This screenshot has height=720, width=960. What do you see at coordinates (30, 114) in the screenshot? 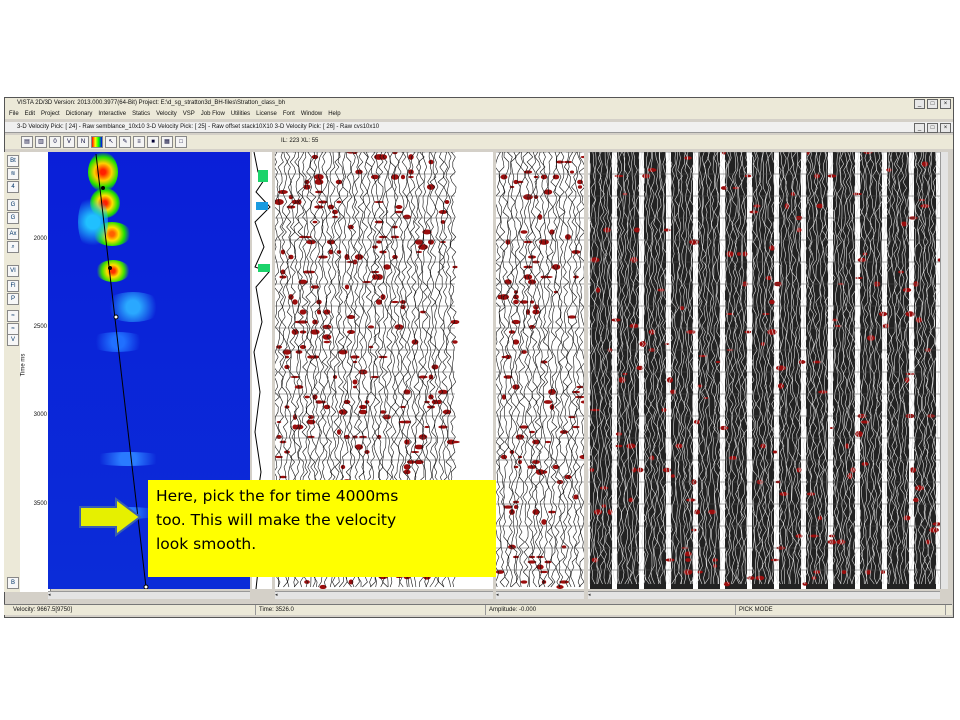
I see `menu-edit: Edit` at bounding box center [30, 114].